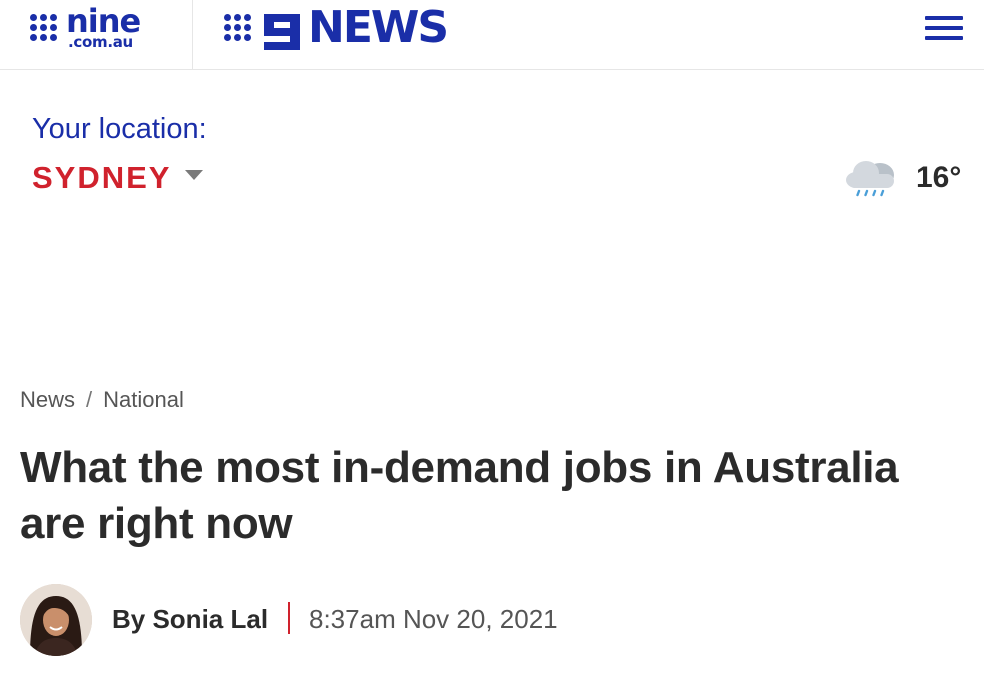 The width and height of the screenshot is (984, 676). I want to click on author-photo, so click(56, 620).